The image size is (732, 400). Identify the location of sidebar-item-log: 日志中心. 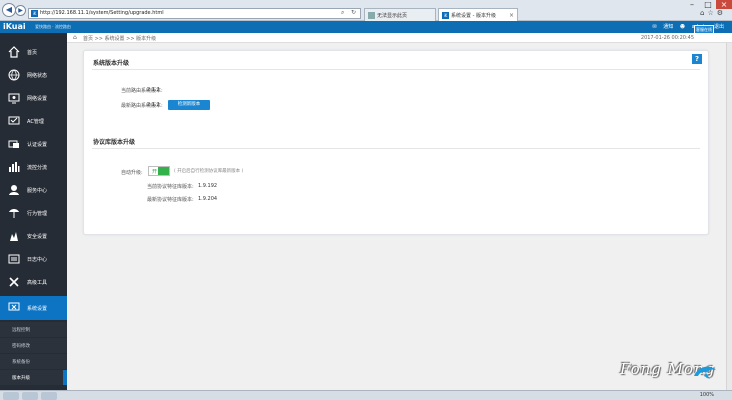
(33, 259).